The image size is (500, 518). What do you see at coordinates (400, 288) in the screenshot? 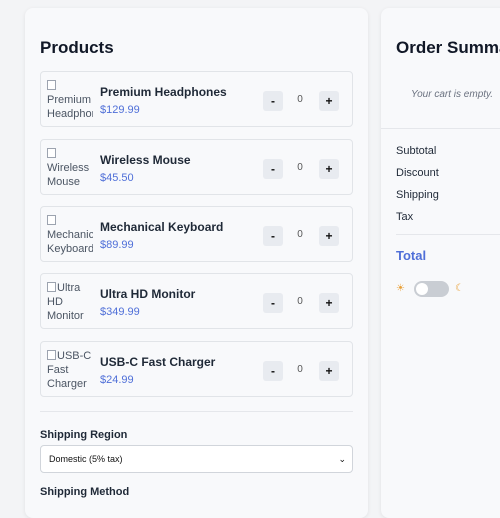
I see `sun-icon: ☀` at bounding box center [400, 288].